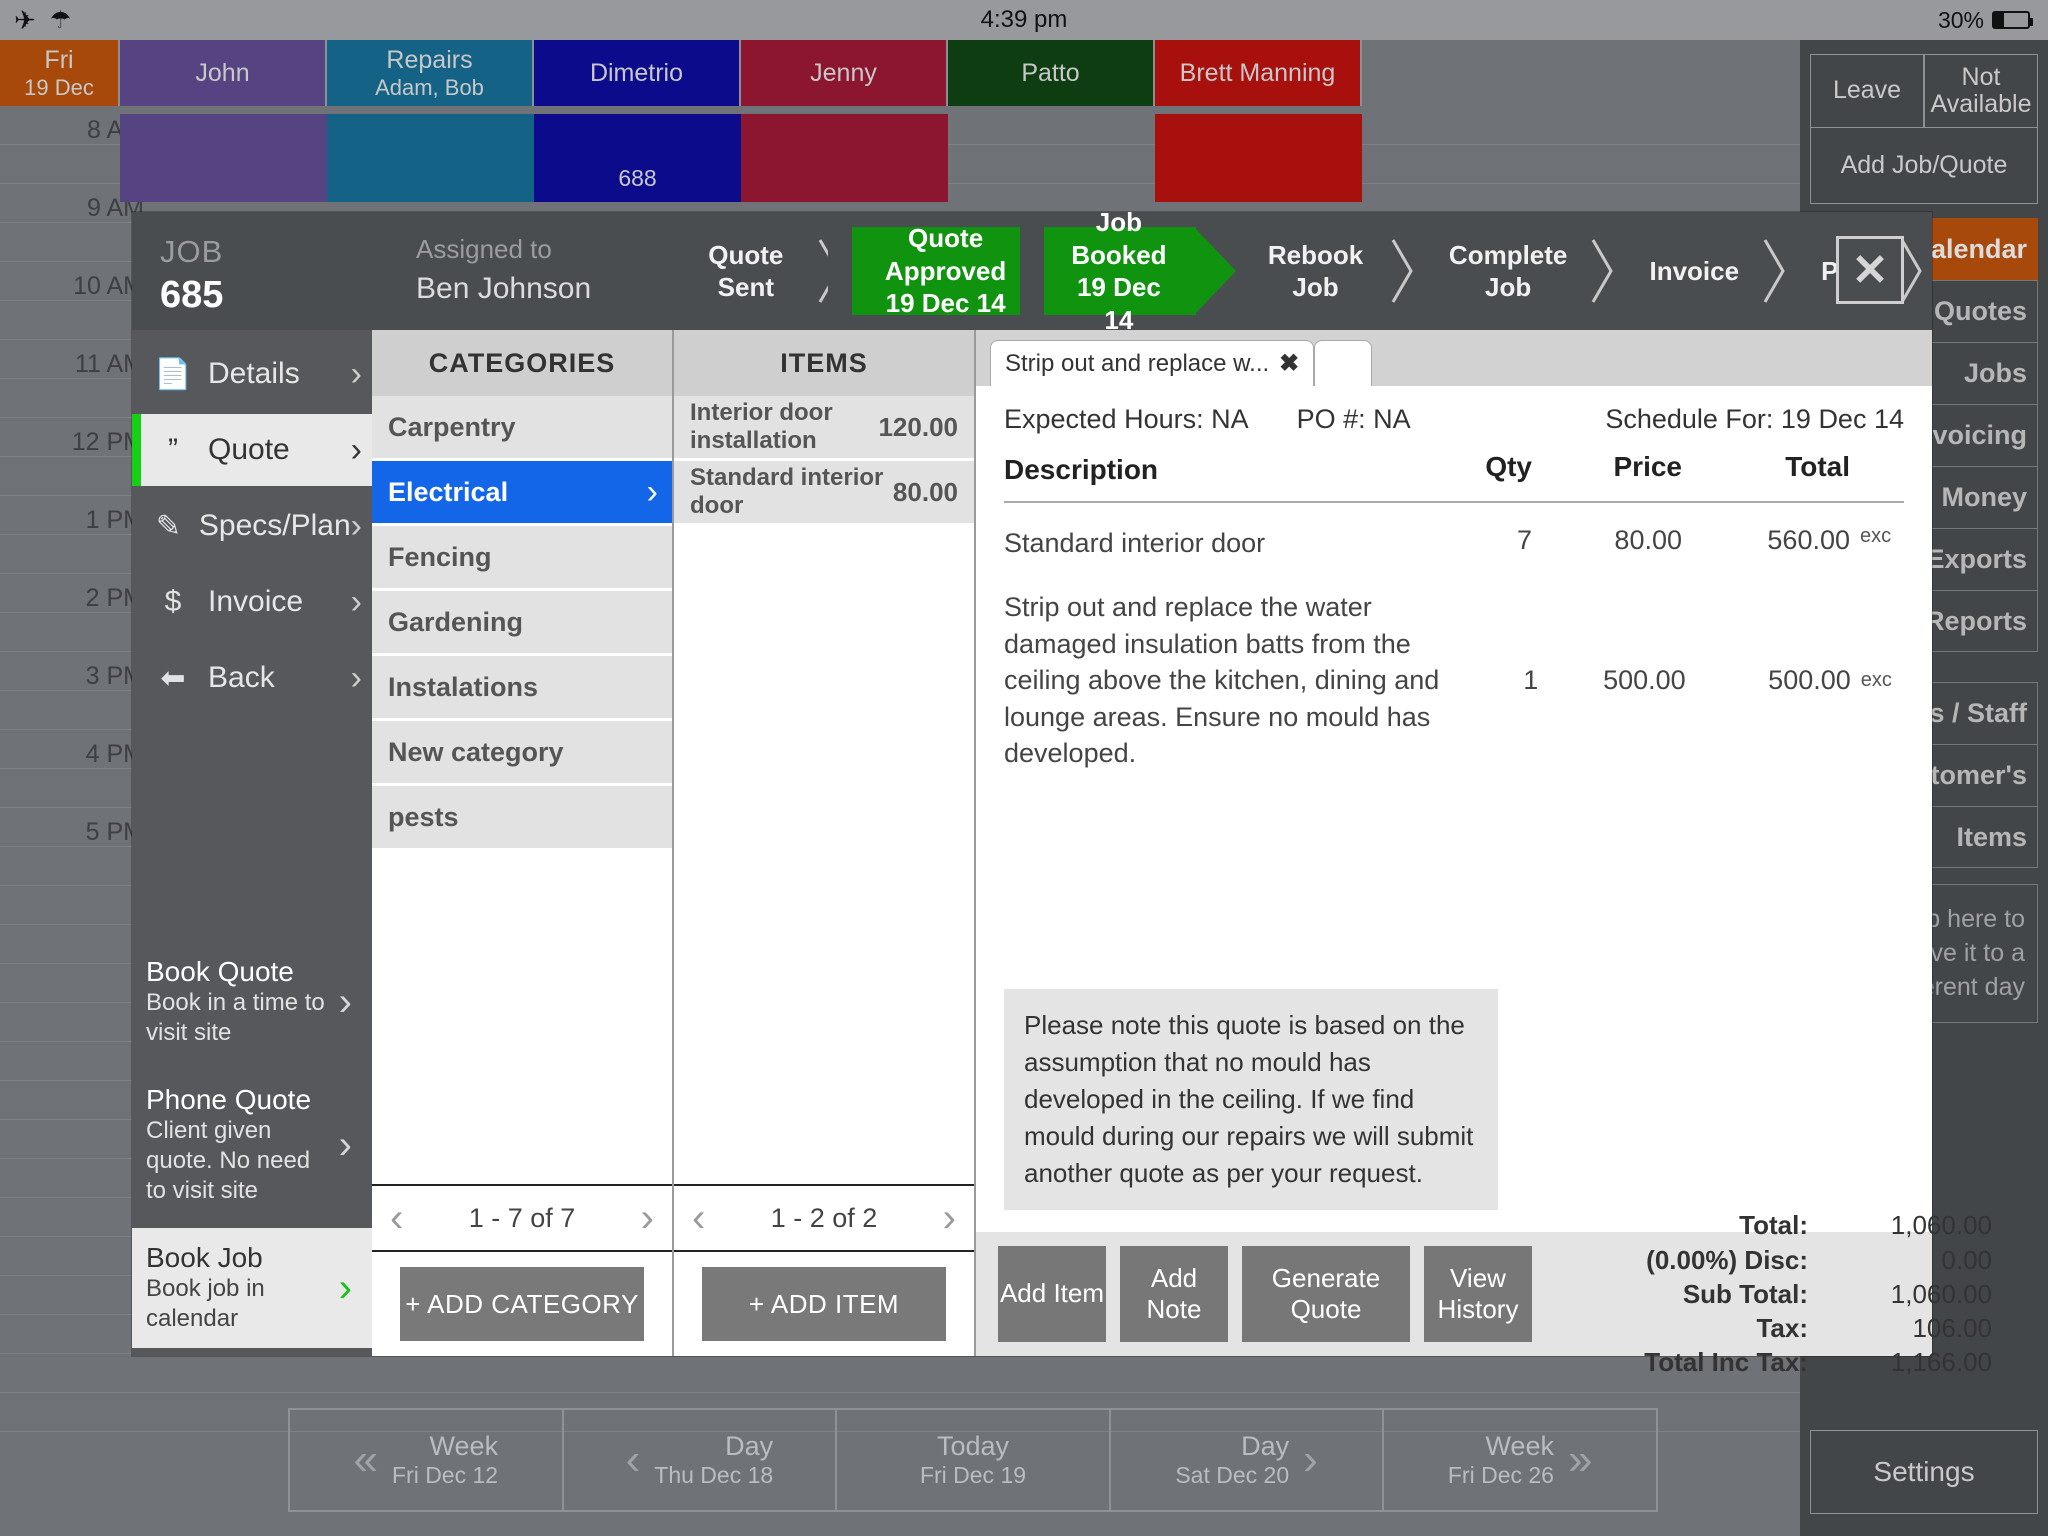 This screenshot has height=1536, width=2048. I want to click on pipeline-step-label: Job Booked, so click(1119, 238).